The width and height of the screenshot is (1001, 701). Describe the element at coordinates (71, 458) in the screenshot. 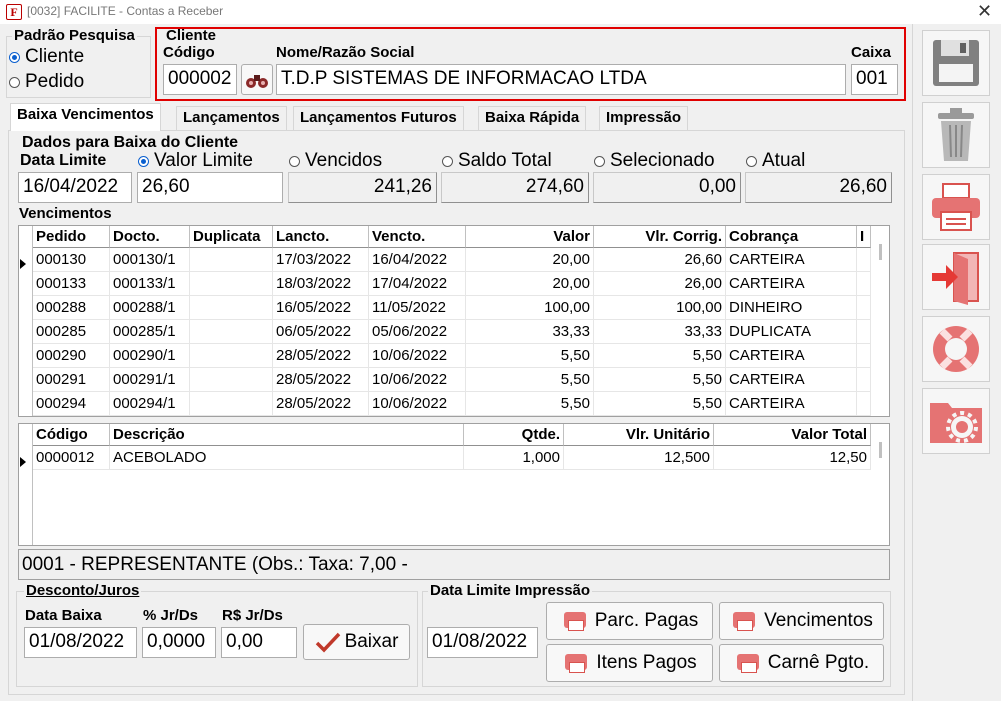

I see `table-cell: 0000012` at that location.